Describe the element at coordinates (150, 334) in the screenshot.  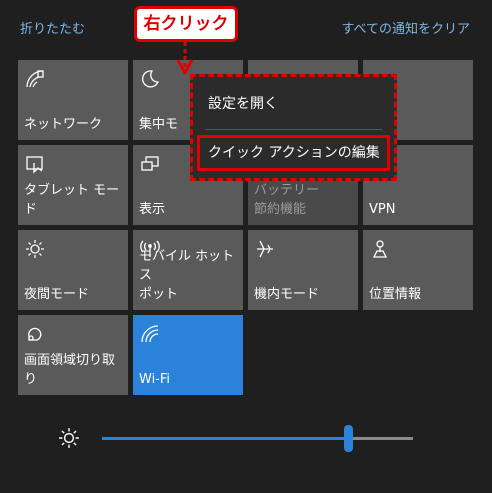
I see `wifi-icon` at that location.